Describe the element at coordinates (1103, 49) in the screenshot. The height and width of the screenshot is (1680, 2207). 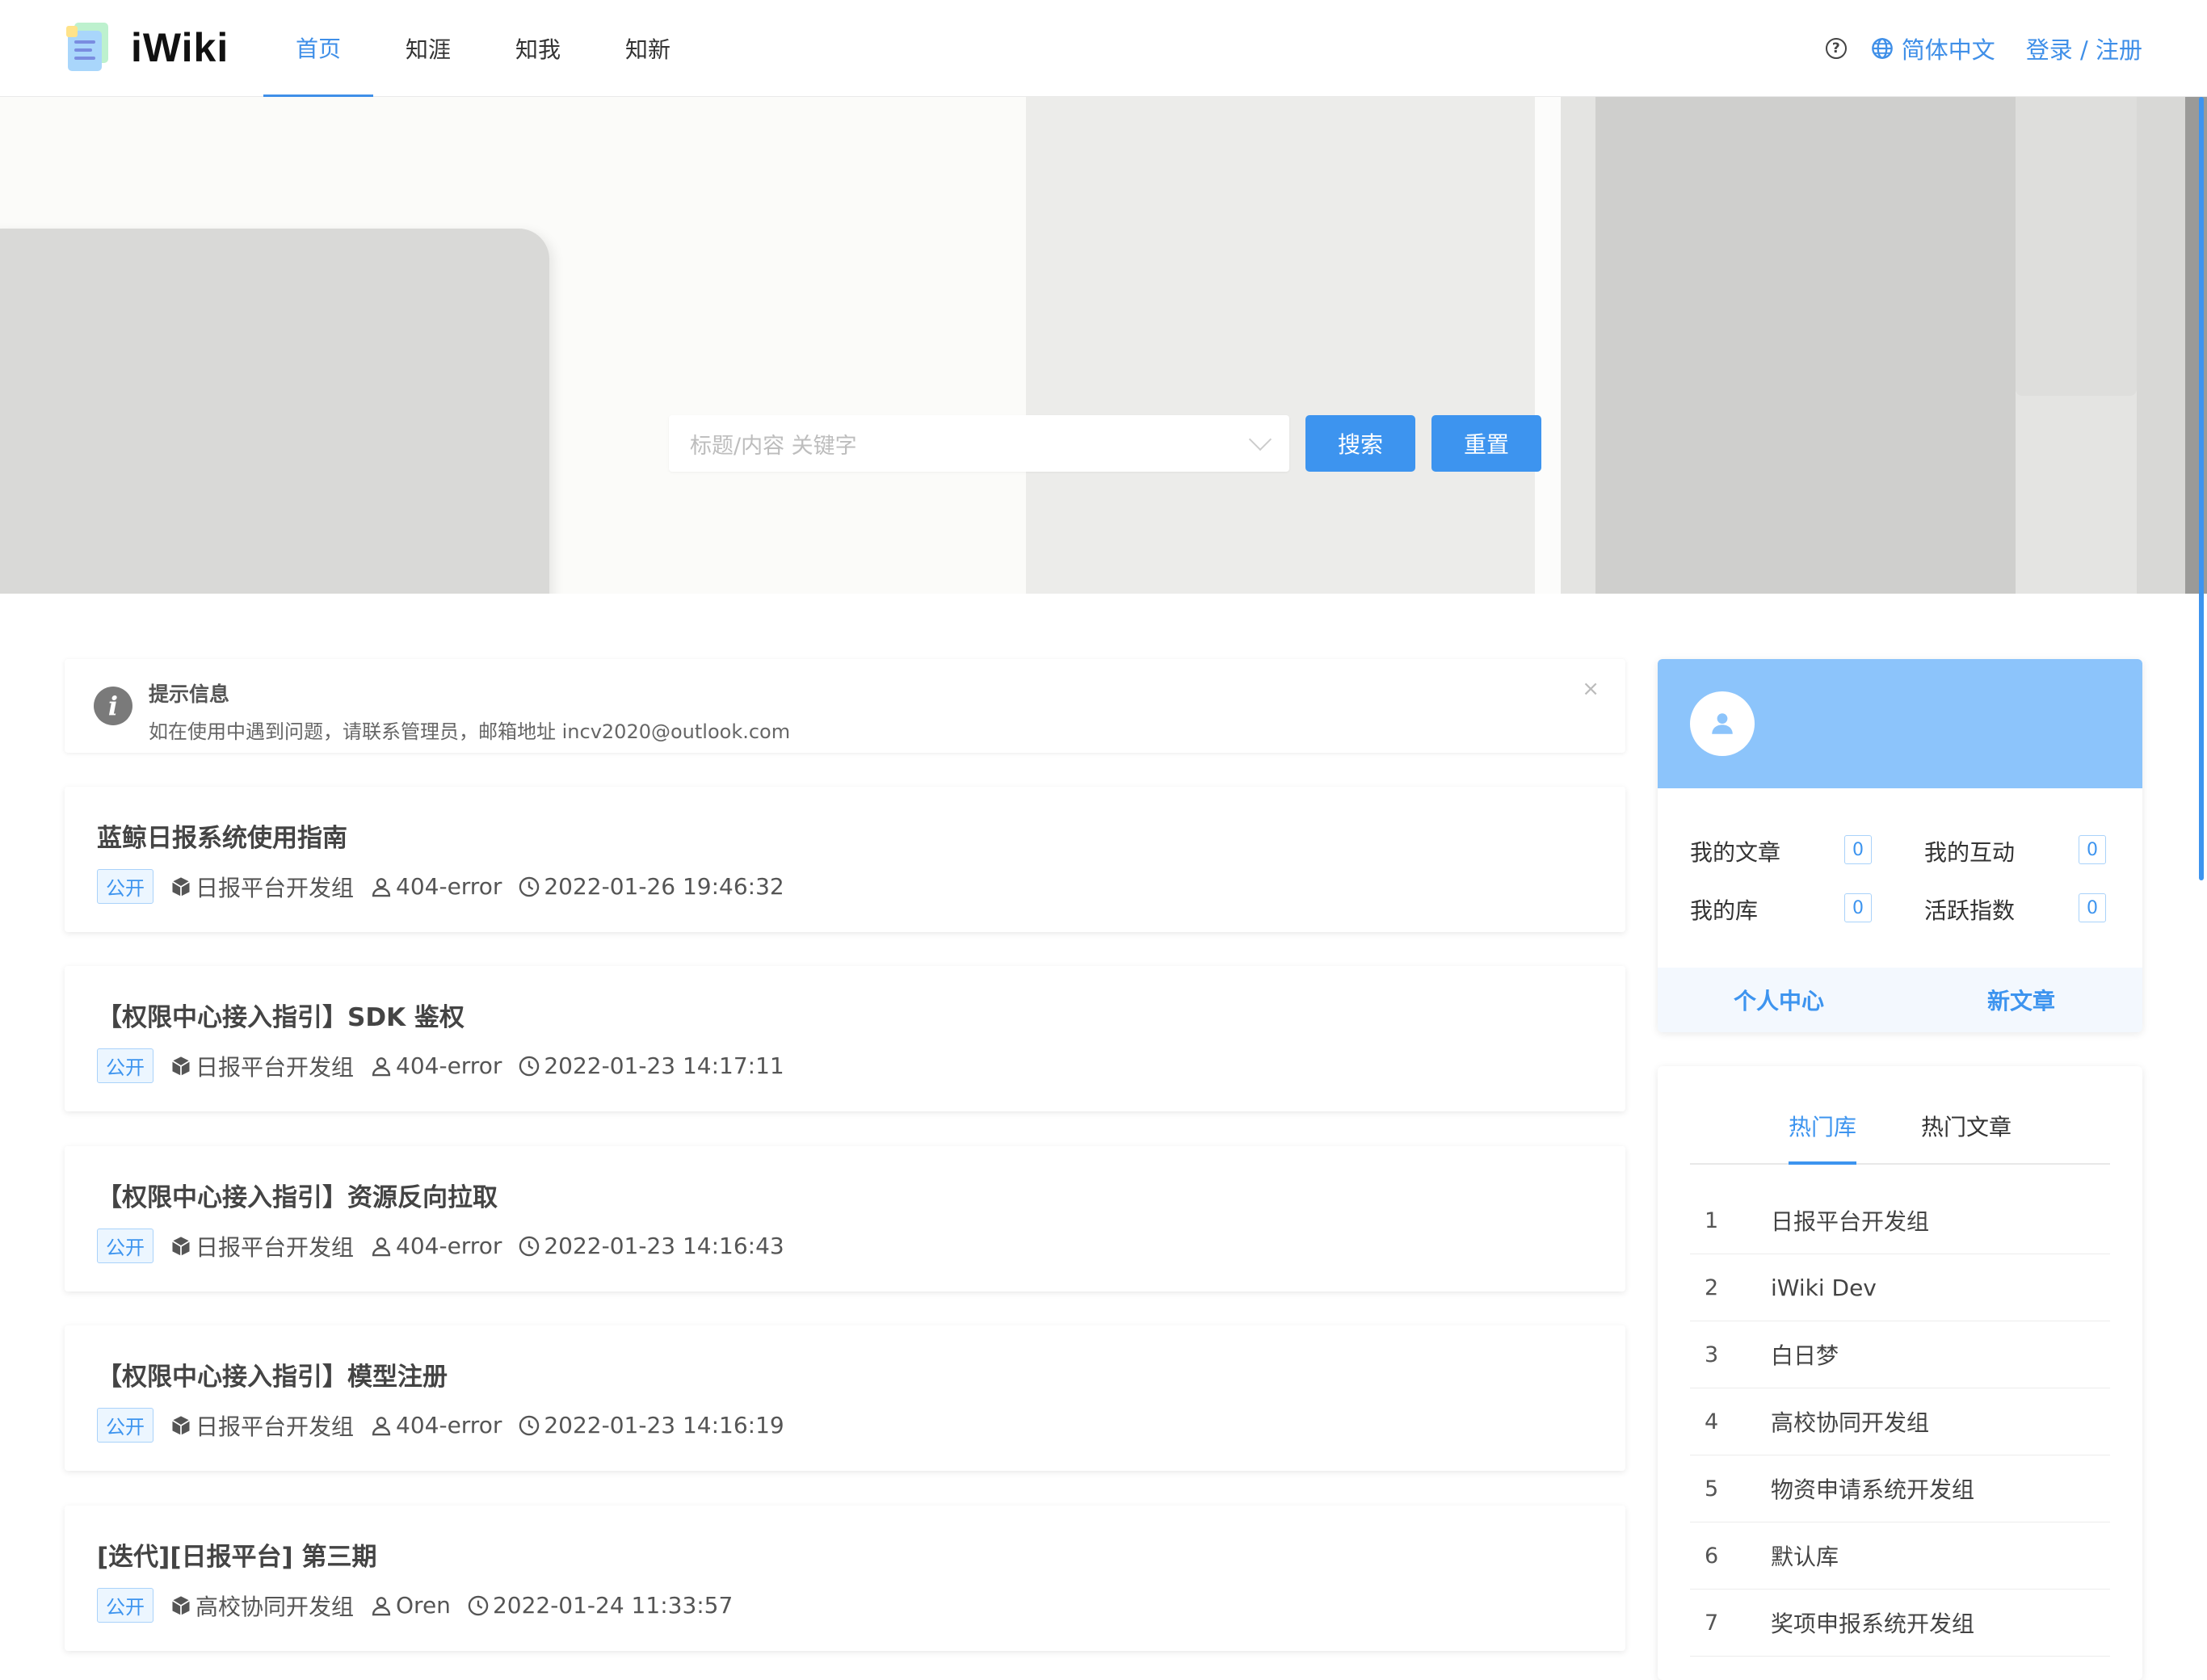
I see `top-header: iWiki 首页 知涯 知我 知新 ? 简体中文 登录 / 注册` at that location.